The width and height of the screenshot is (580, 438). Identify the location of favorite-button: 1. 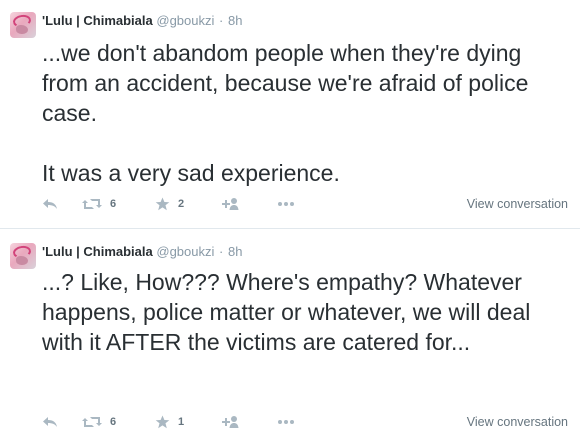
(188, 422).